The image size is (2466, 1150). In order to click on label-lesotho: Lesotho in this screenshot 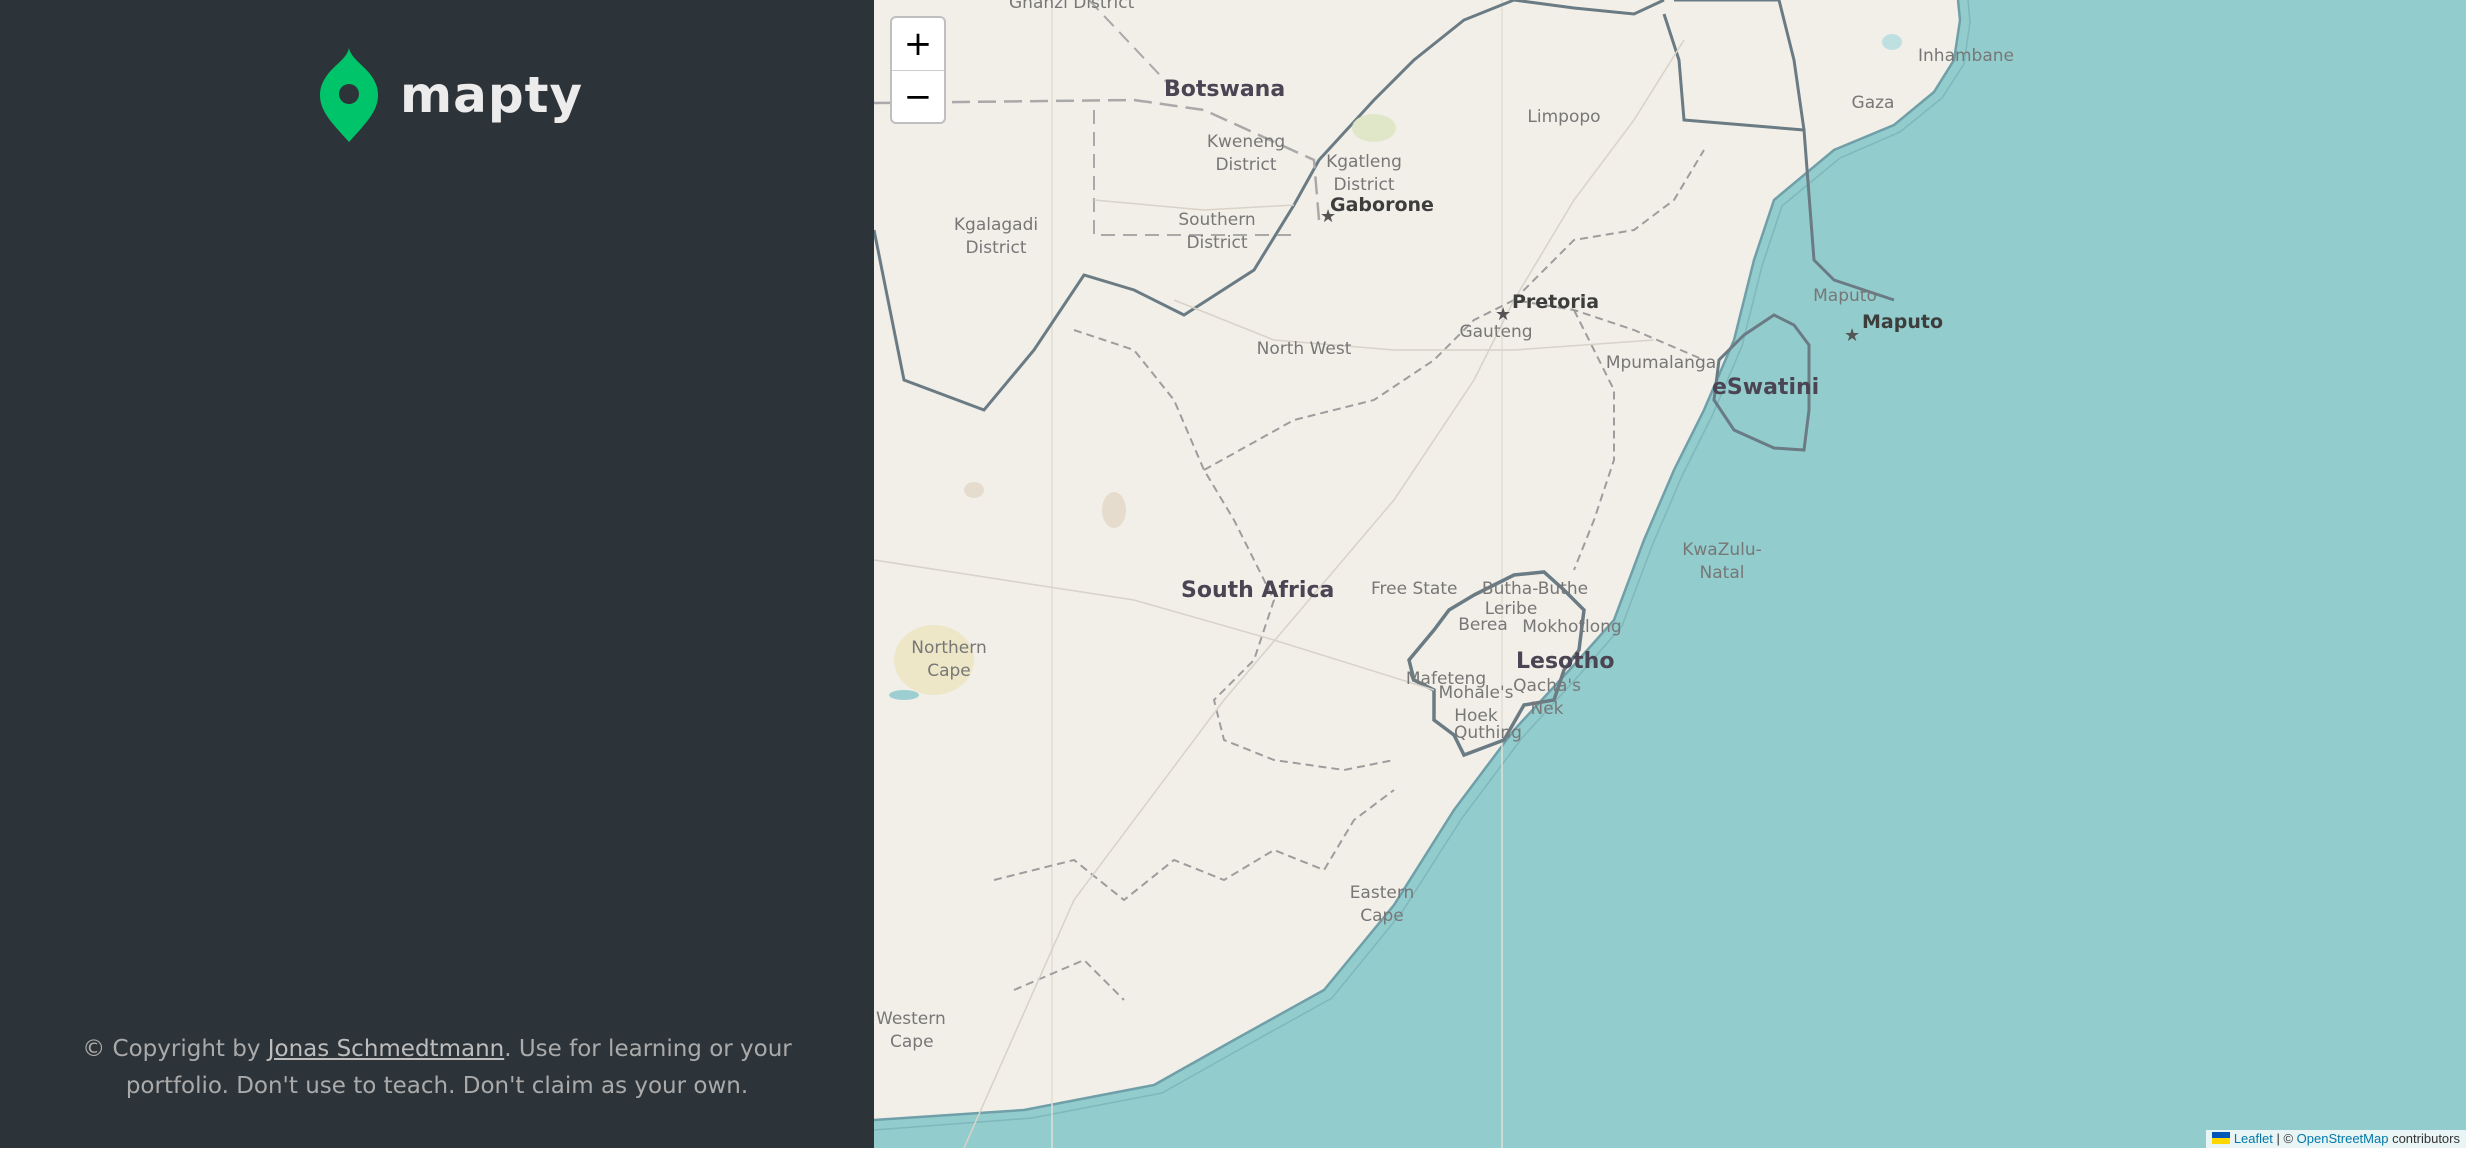, I will do `click(1565, 661)`.